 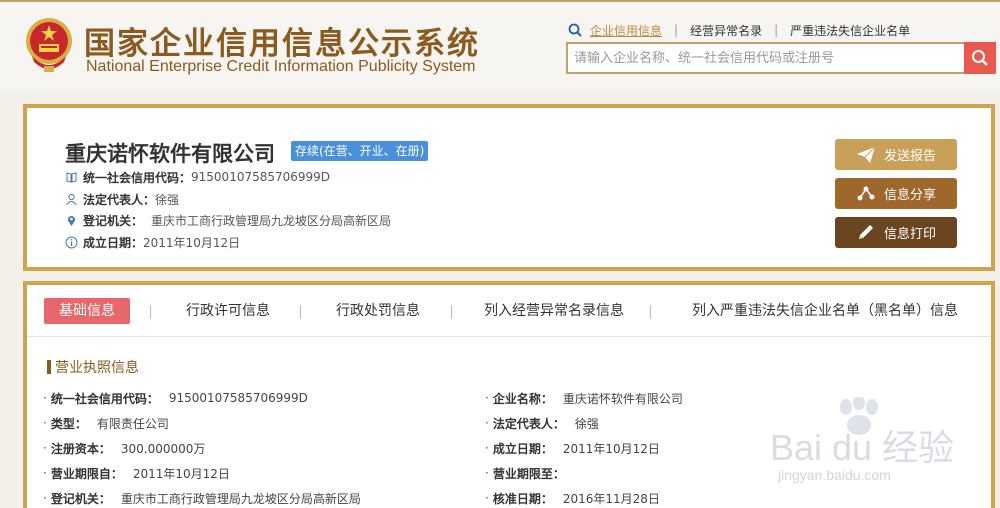 I want to click on field-label: 注册资本：, so click(x=80, y=448).